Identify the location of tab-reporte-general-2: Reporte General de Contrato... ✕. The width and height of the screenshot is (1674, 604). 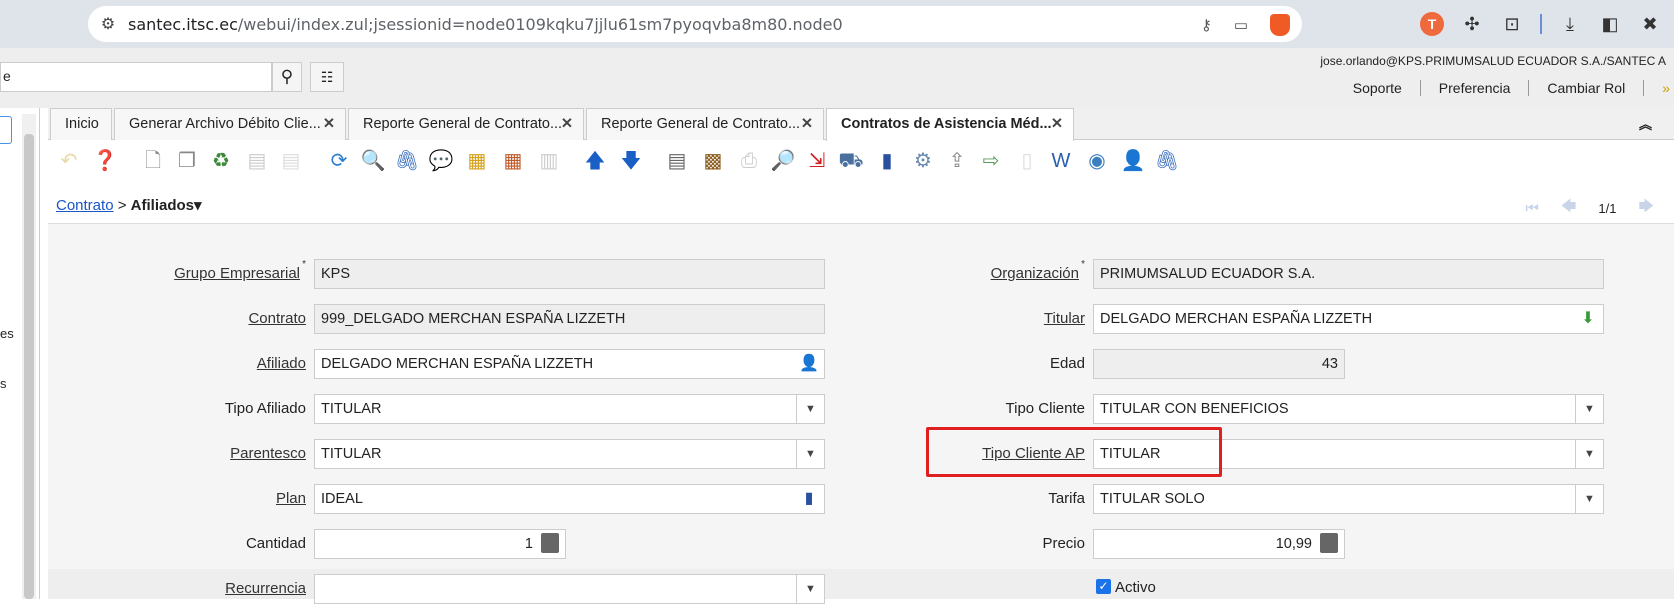
(705, 124).